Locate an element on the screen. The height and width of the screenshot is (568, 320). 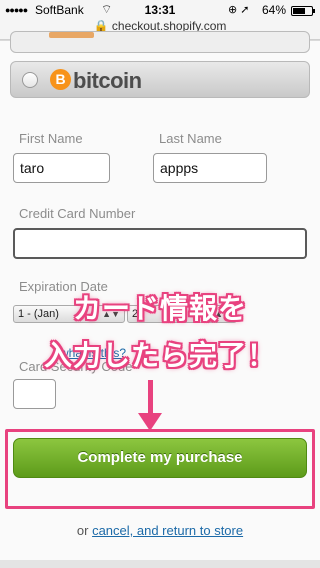
first-name-label: First Name is located at coordinates (51, 138).